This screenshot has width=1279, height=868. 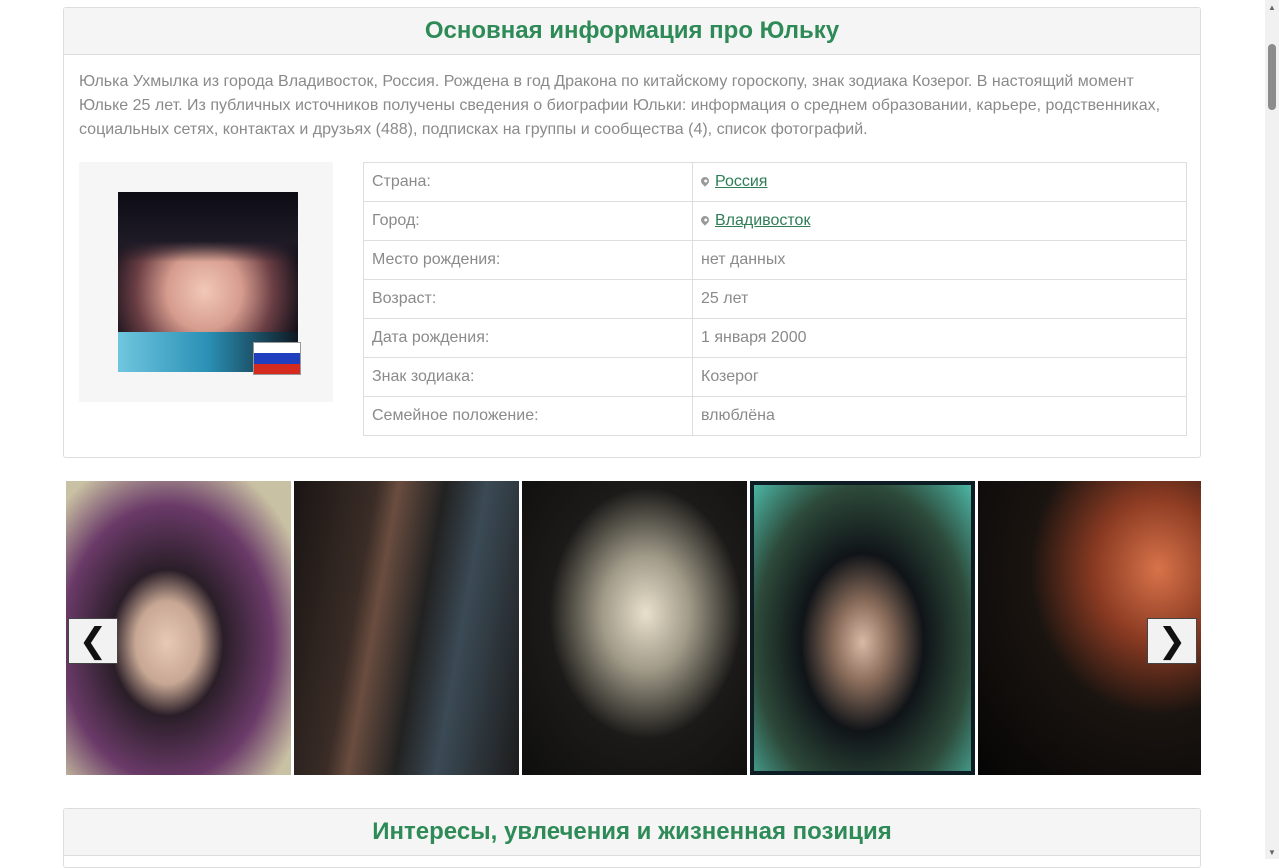 What do you see at coordinates (1272, 7) in the screenshot?
I see `scroll-up-icon: ▲` at bounding box center [1272, 7].